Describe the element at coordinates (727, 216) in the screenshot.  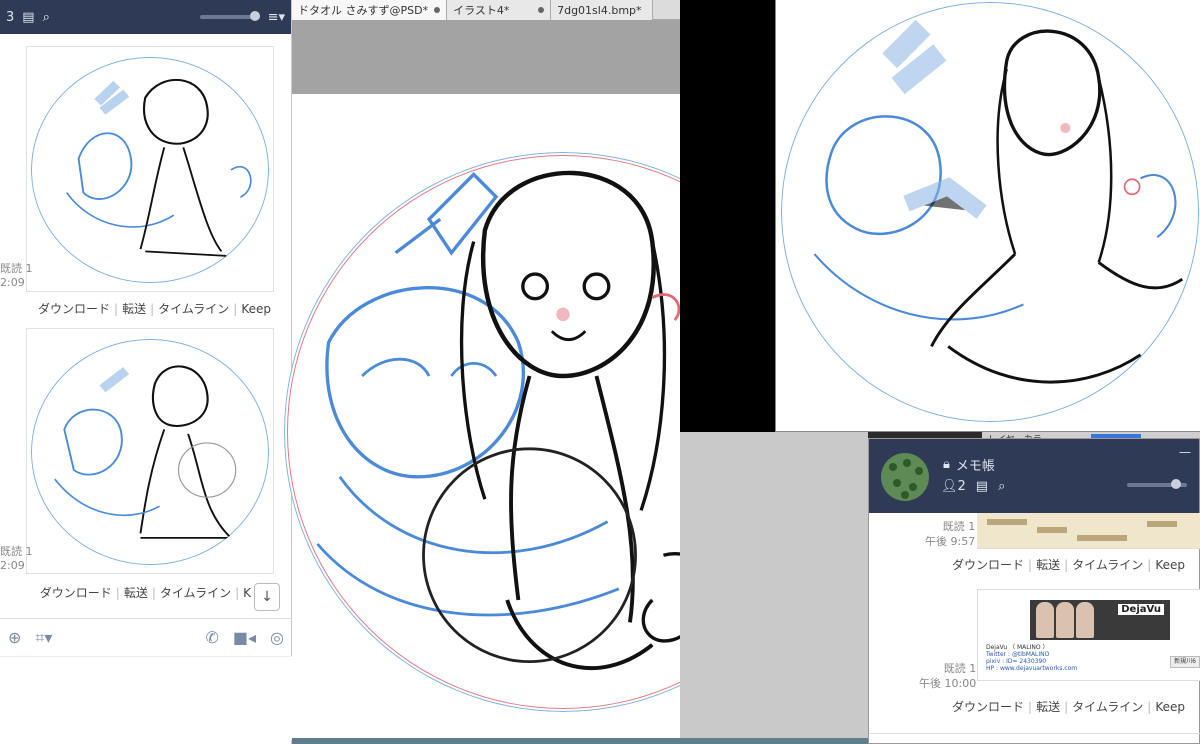
I see `preview-letterbox` at that location.